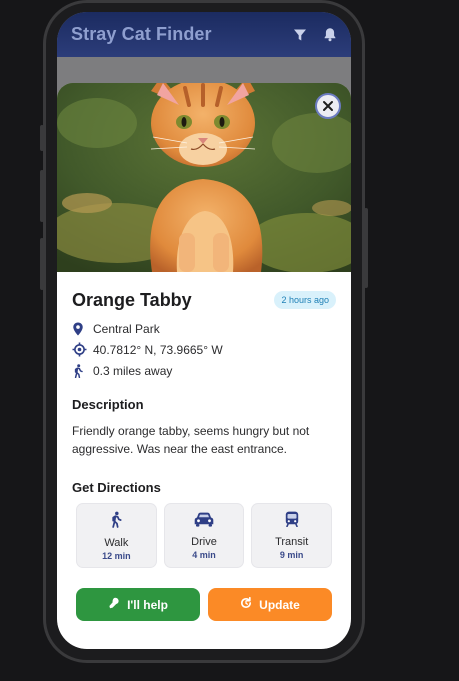 The height and width of the screenshot is (681, 459). Describe the element at coordinates (366, 248) in the screenshot. I see `phone-power-button` at that location.